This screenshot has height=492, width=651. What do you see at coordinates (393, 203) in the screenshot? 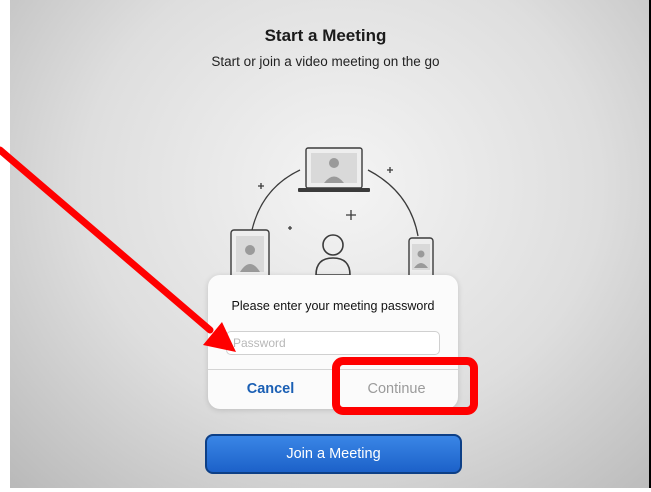
I see `connection-arc-right` at bounding box center [393, 203].